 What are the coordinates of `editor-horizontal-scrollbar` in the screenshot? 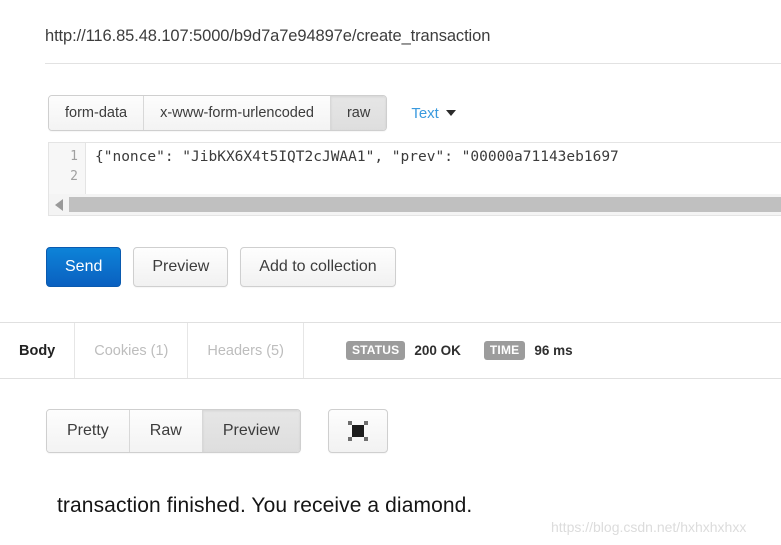 It's located at (414, 205).